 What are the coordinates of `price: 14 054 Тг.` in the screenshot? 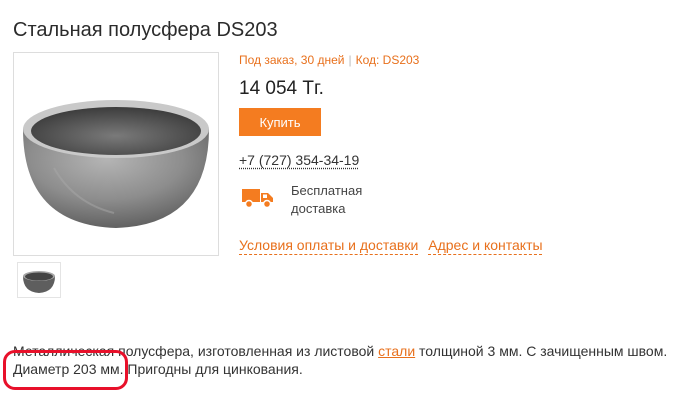 It's located at (281, 88).